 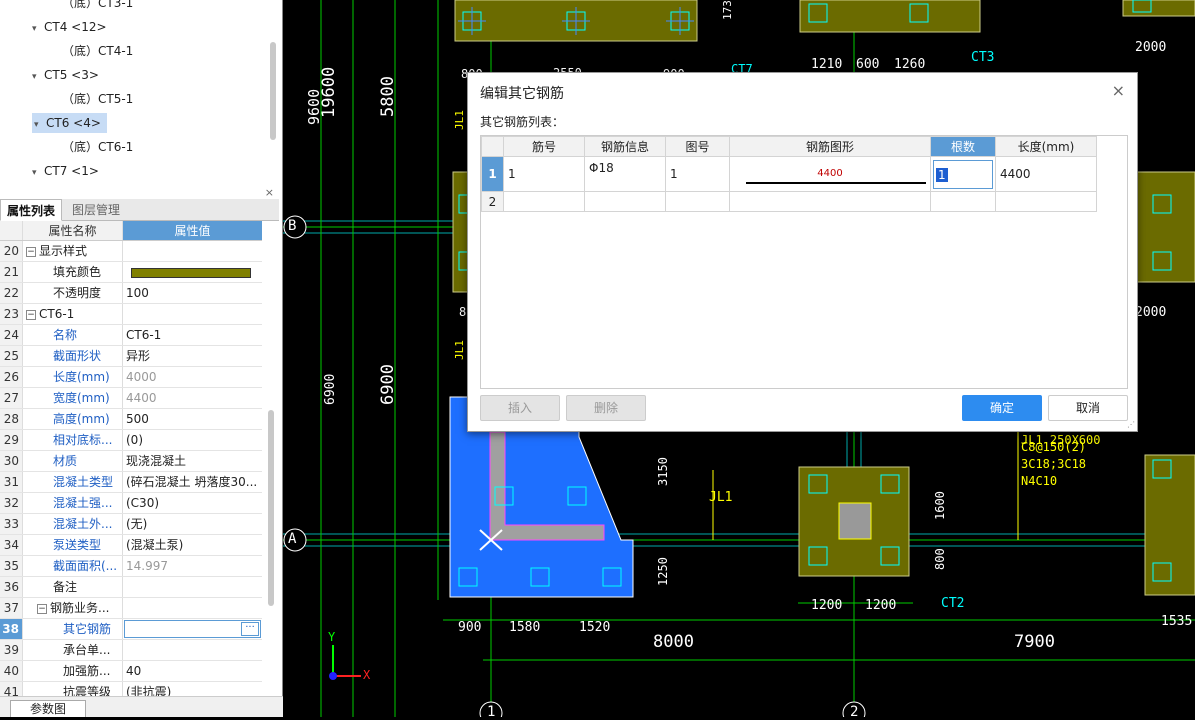 I want to click on cancel-button: 取消, so click(x=1088, y=408).